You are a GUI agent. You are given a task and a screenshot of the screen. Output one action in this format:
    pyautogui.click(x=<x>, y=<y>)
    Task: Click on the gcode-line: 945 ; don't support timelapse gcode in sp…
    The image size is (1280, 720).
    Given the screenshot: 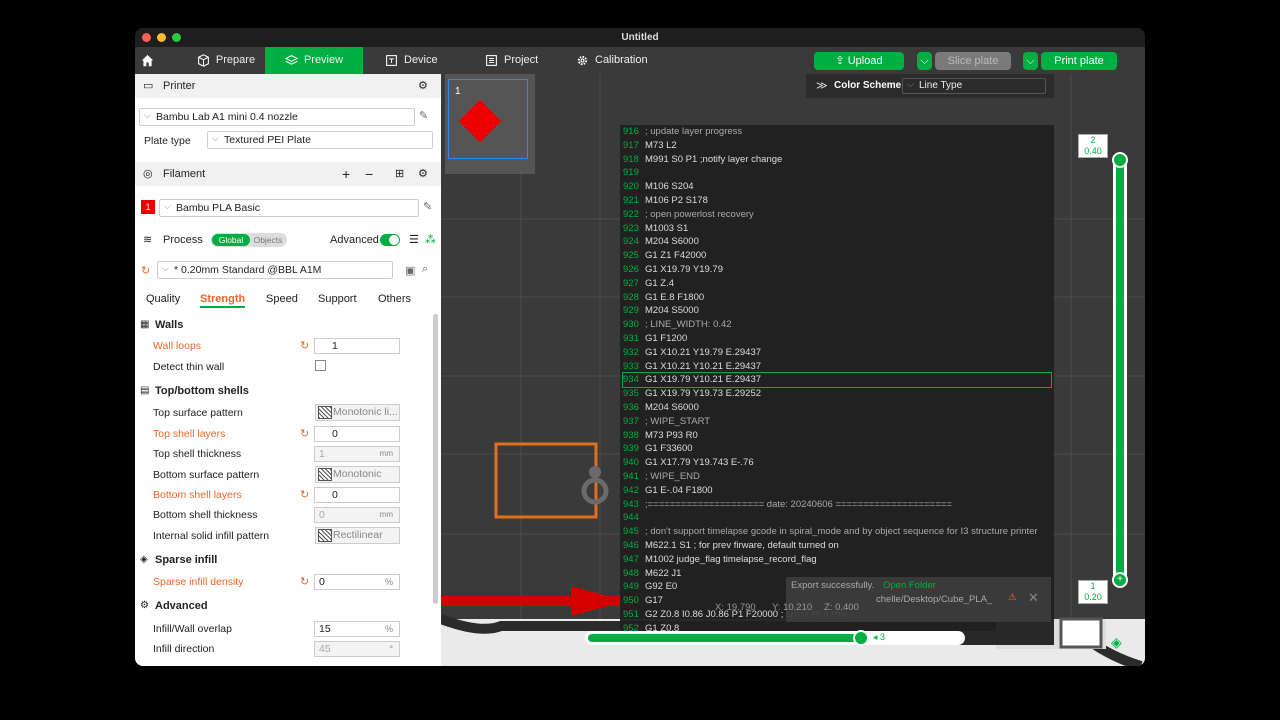 What is the action you would take?
    pyautogui.click(x=830, y=532)
    